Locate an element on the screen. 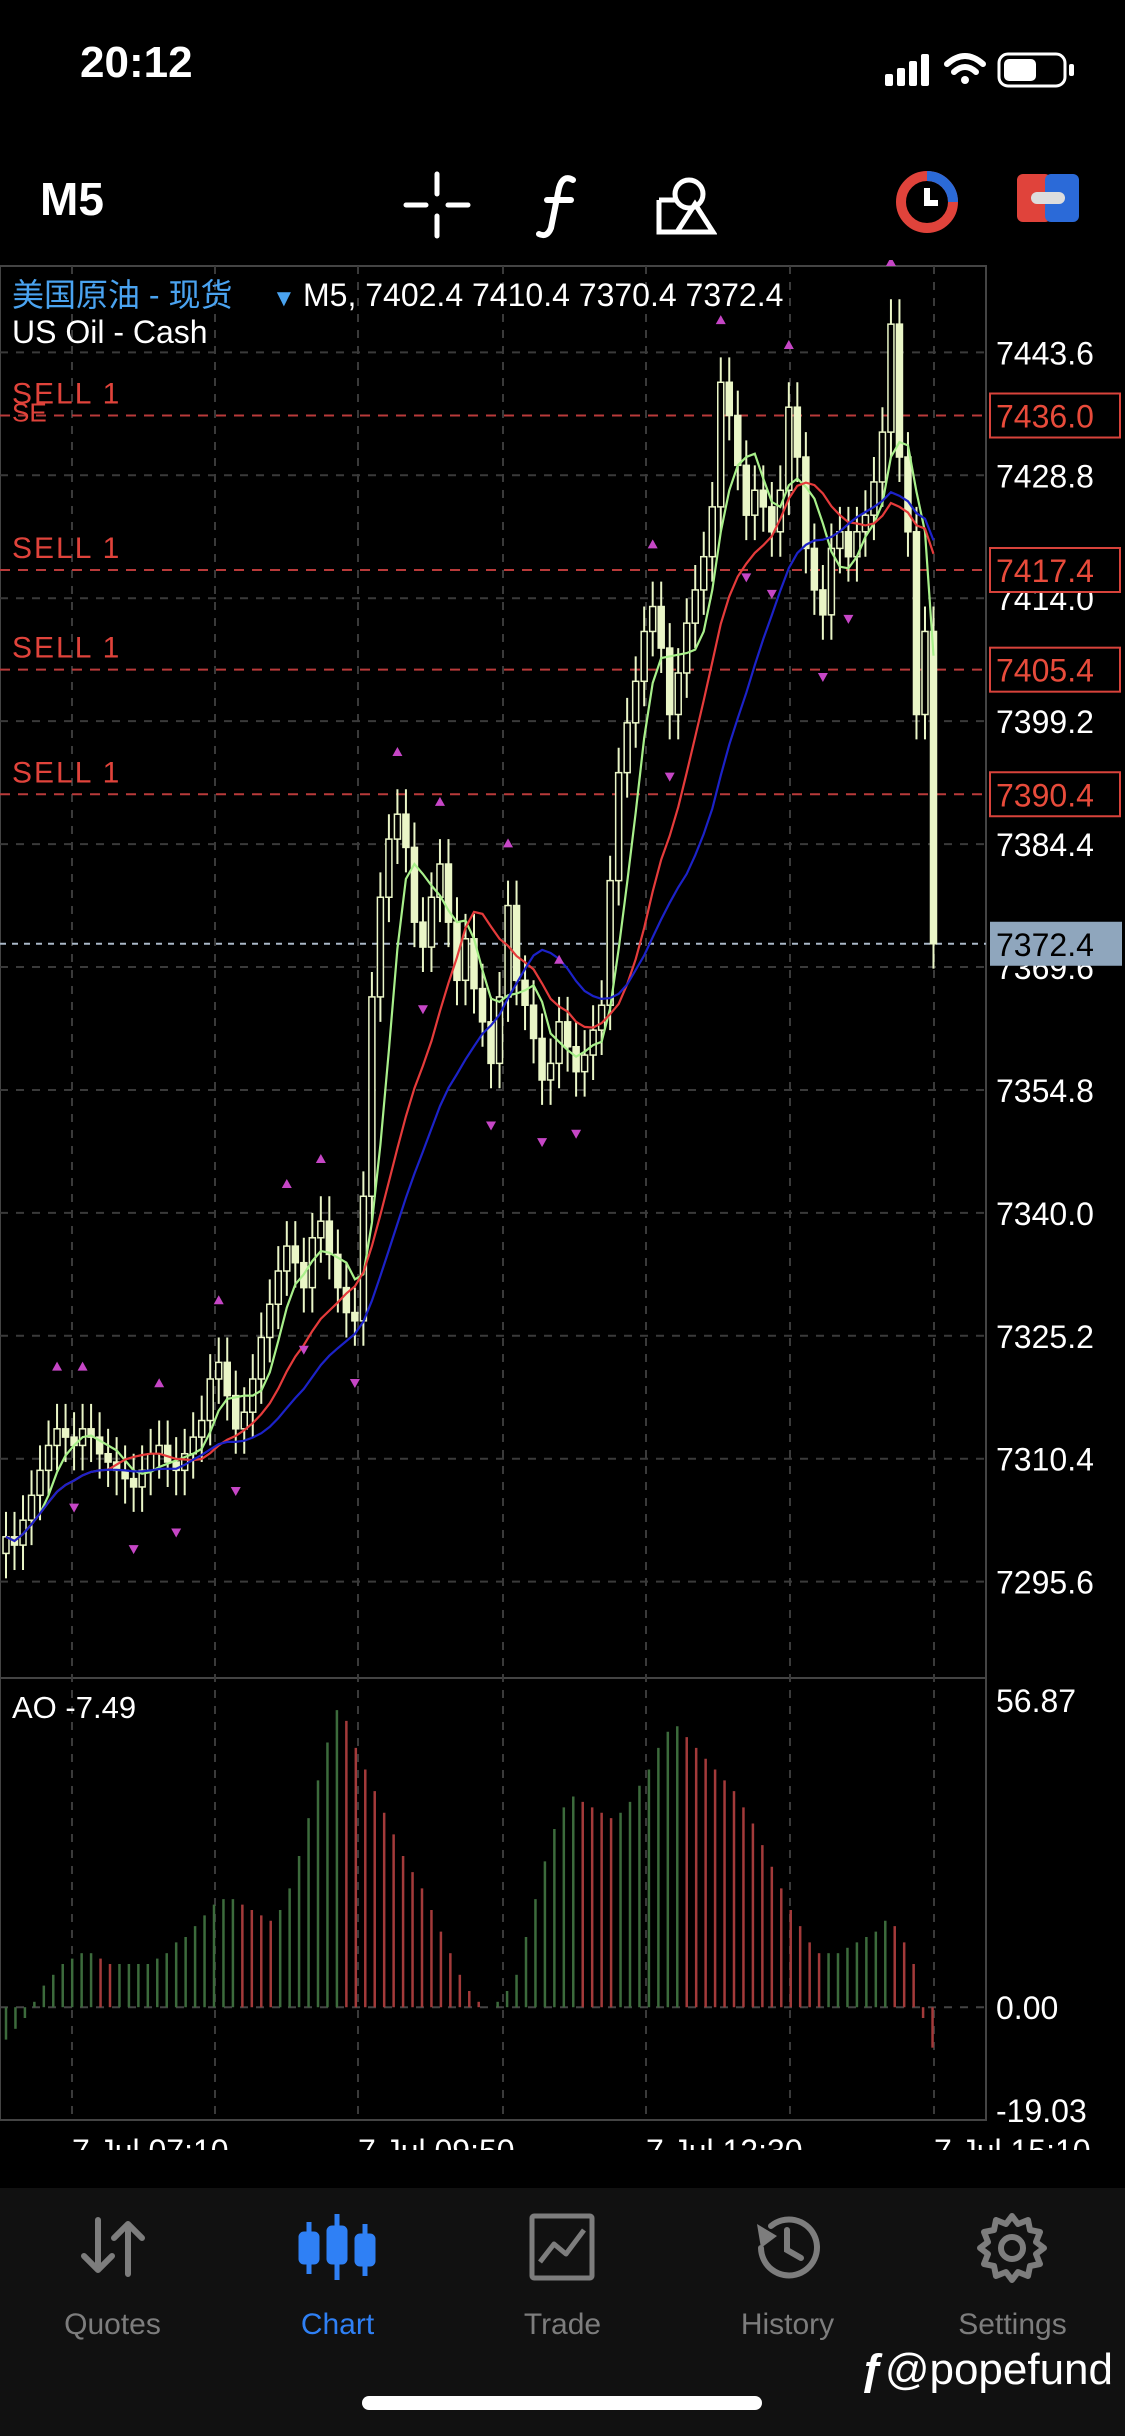 Image resolution: width=1125 pixels, height=2436 pixels. time-tick-label: 7 Jul 12:30 is located at coordinates (724, 2141).